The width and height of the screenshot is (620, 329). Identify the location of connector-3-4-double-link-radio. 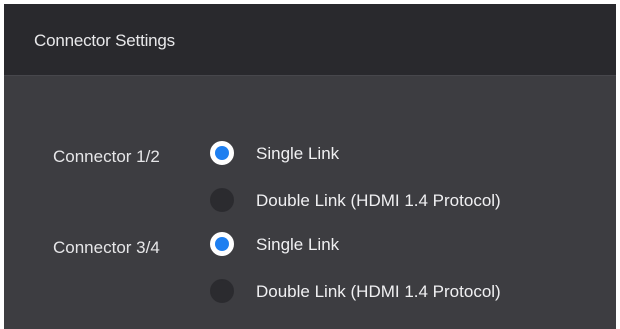
(222, 291).